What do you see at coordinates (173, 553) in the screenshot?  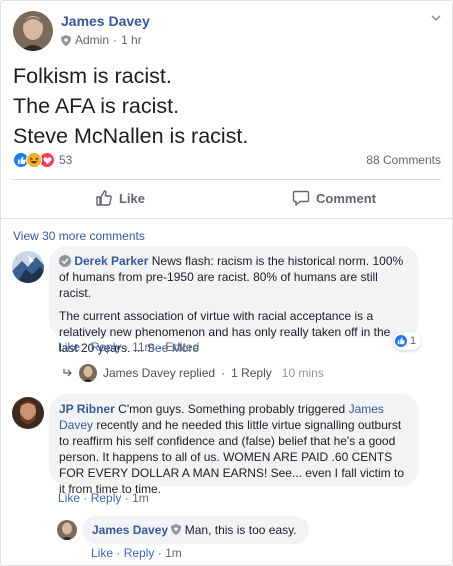 I see `reply-time: 1m` at bounding box center [173, 553].